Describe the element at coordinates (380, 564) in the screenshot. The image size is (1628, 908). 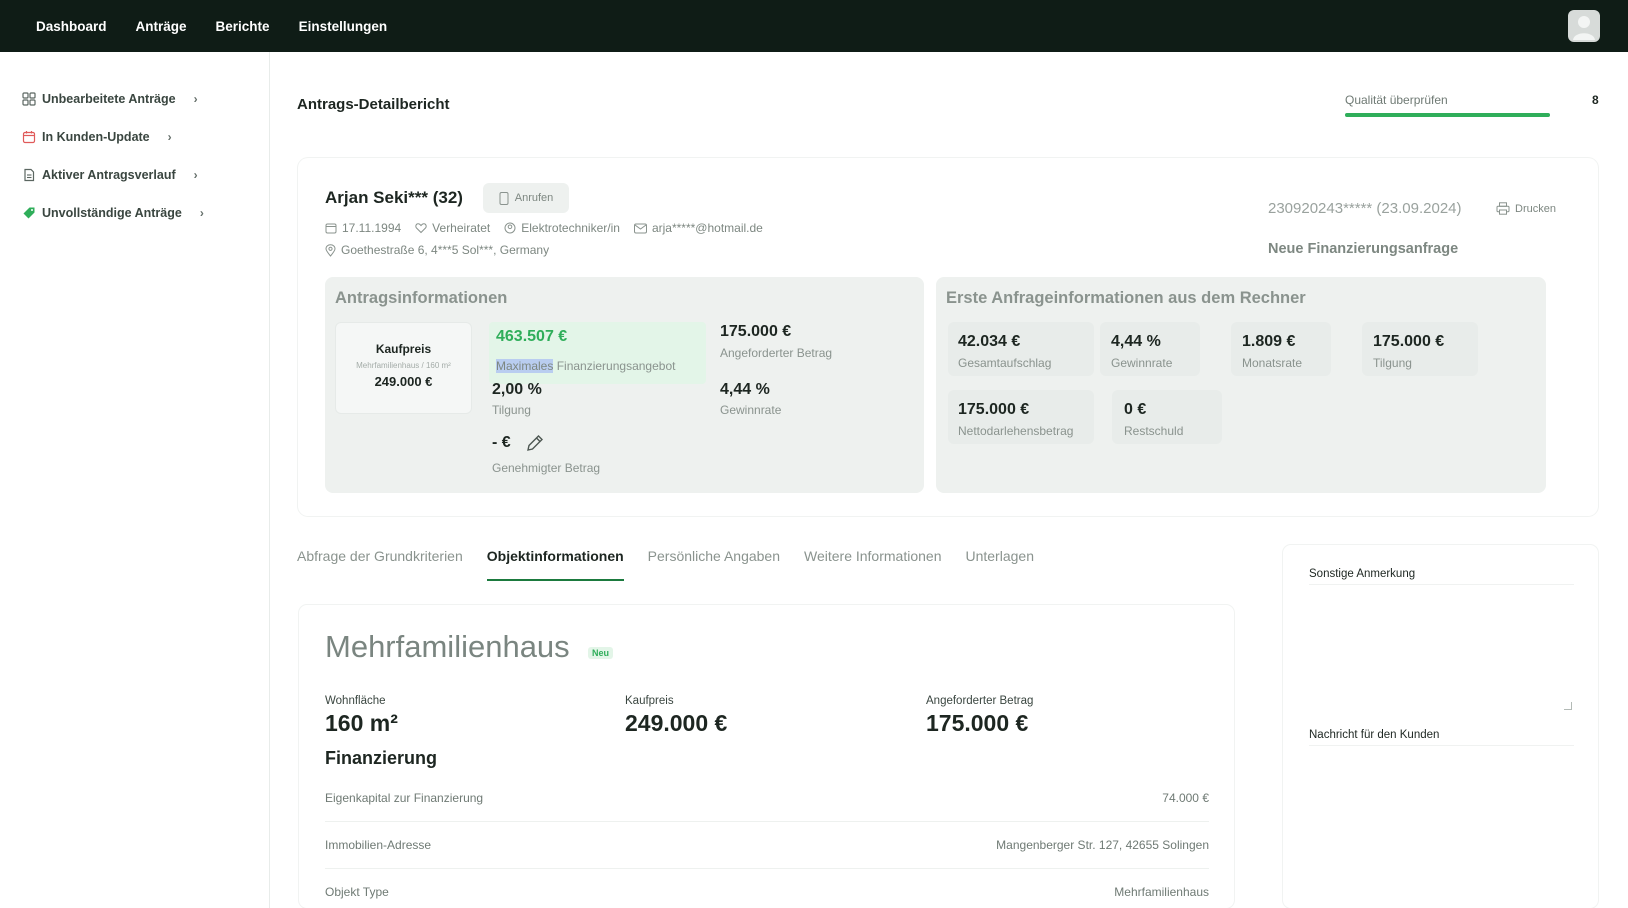
I see `tab-grundkriterien: Abfrage der Grundkriterien` at that location.